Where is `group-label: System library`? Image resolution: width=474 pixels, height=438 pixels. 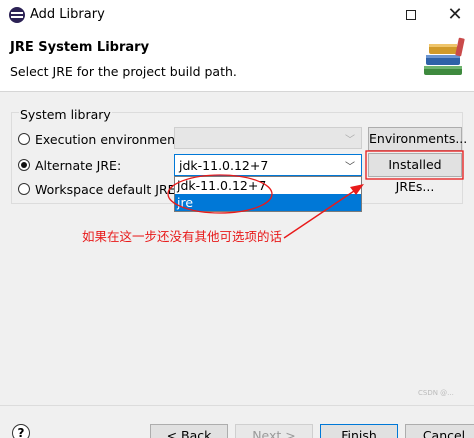
group-label: System library is located at coordinates (65, 114).